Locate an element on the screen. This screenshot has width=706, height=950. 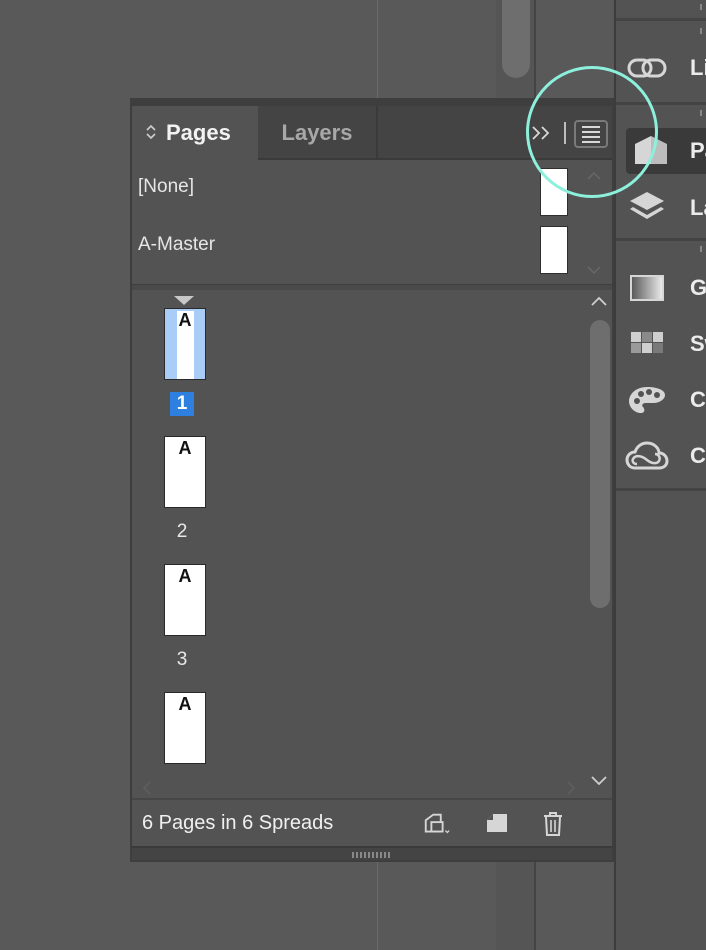
current-page-indicator-icon is located at coordinates (184, 300).